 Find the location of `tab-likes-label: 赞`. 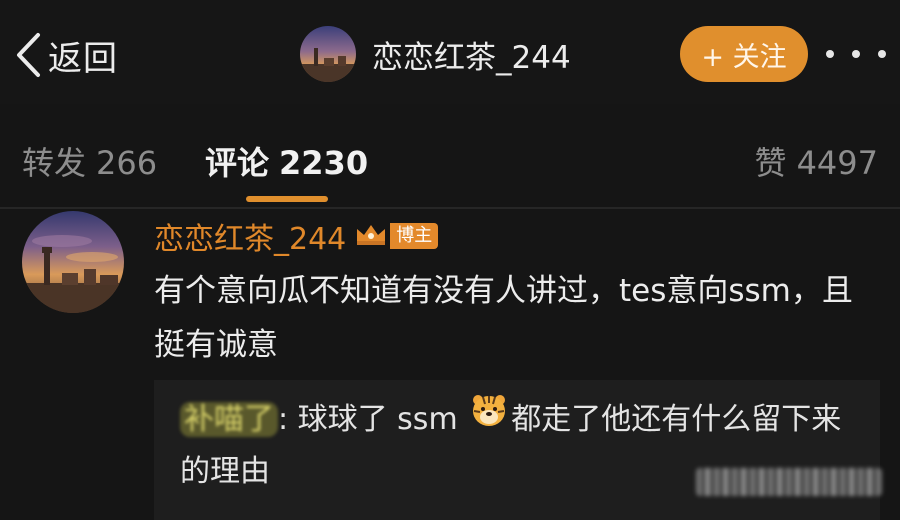

tab-likes-label: 赞 is located at coordinates (770, 163).